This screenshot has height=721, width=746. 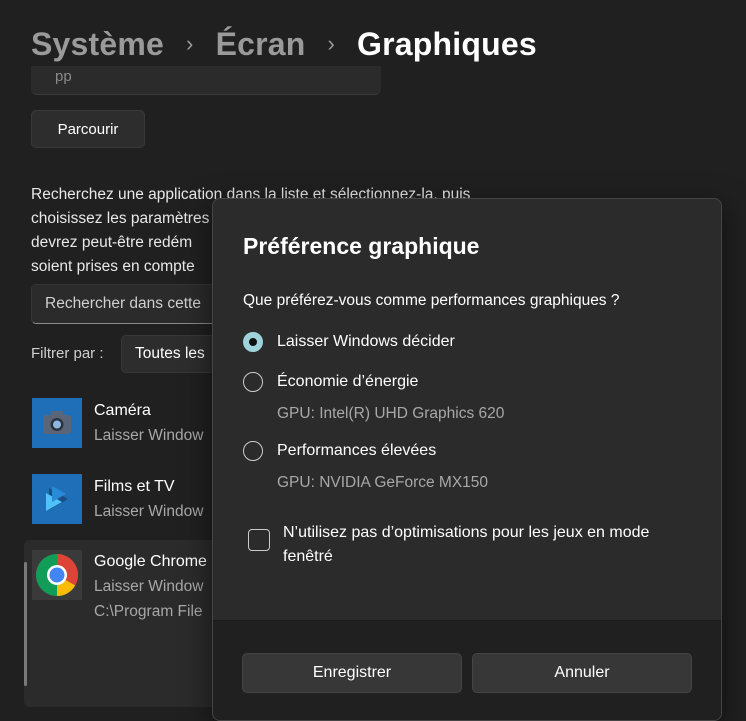 What do you see at coordinates (97, 44) in the screenshot?
I see `breadcrumb-systeme: Système` at bounding box center [97, 44].